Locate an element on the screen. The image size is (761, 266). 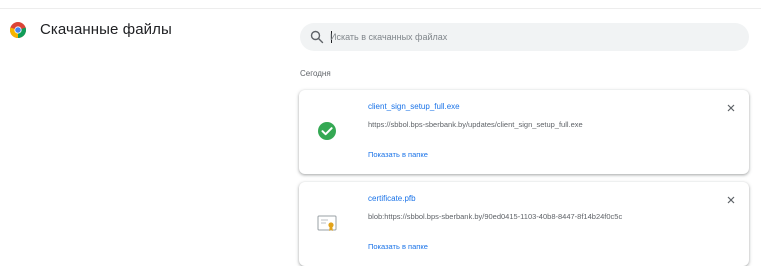
search-input is located at coordinates (530, 37).